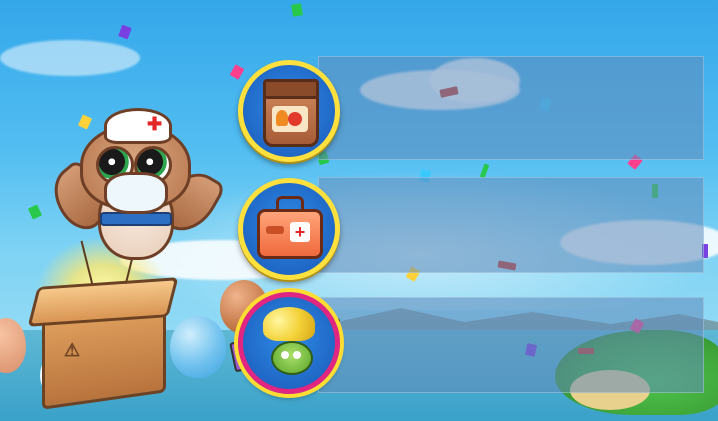  What do you see at coordinates (300, 232) in the screenshot?
I see `medical-cross-icon: +` at bounding box center [300, 232].